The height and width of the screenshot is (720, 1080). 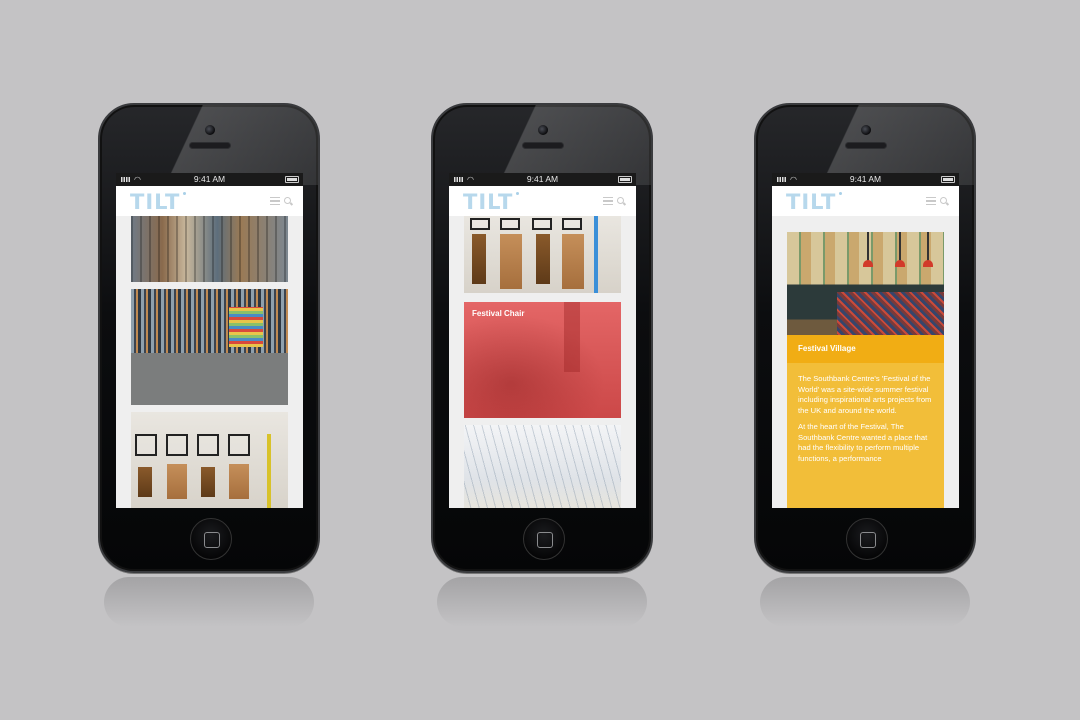 I want to click on festival-chair-card: Festival Chair, so click(x=542, y=360).